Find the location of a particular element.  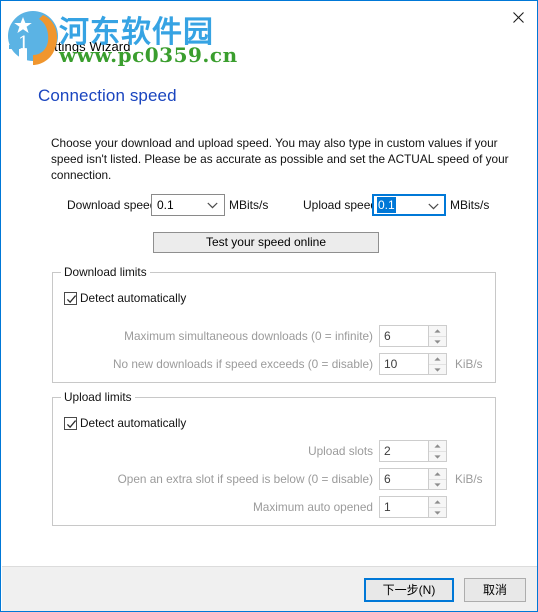

no-new-downloads-unit: KiB/s is located at coordinates (469, 364).